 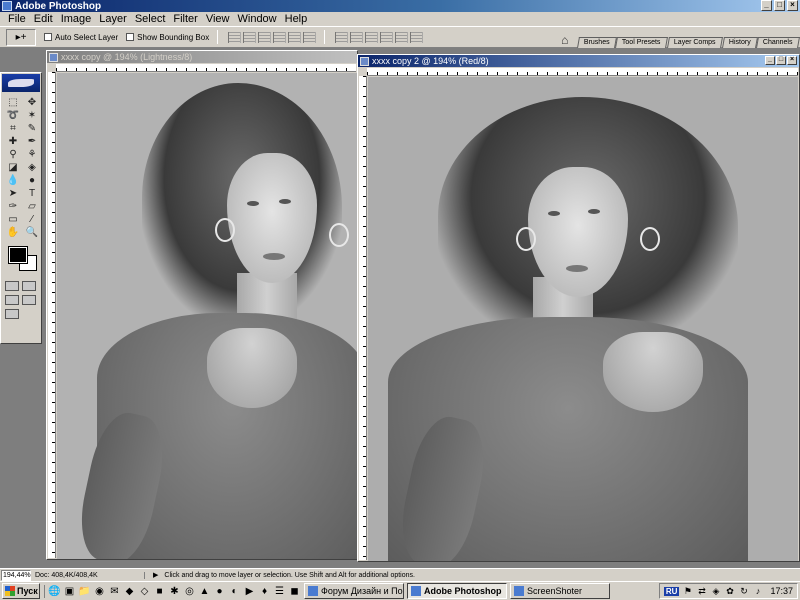 What do you see at coordinates (565, 40) in the screenshot?
I see `file-browser-icon: ⌂` at bounding box center [565, 40].